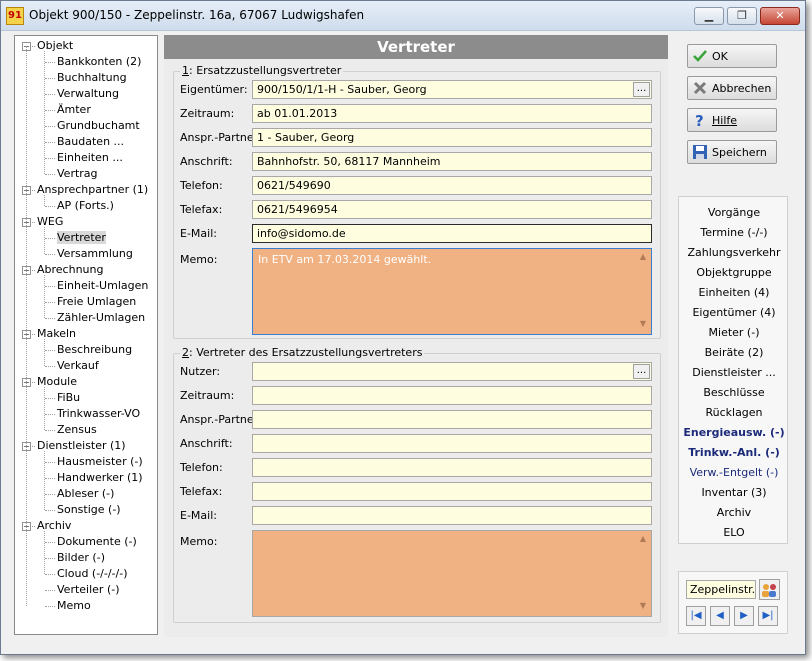 The image size is (812, 661). Describe the element at coordinates (452, 233) in the screenshot. I see `email-field: info@sidomo.de` at that location.